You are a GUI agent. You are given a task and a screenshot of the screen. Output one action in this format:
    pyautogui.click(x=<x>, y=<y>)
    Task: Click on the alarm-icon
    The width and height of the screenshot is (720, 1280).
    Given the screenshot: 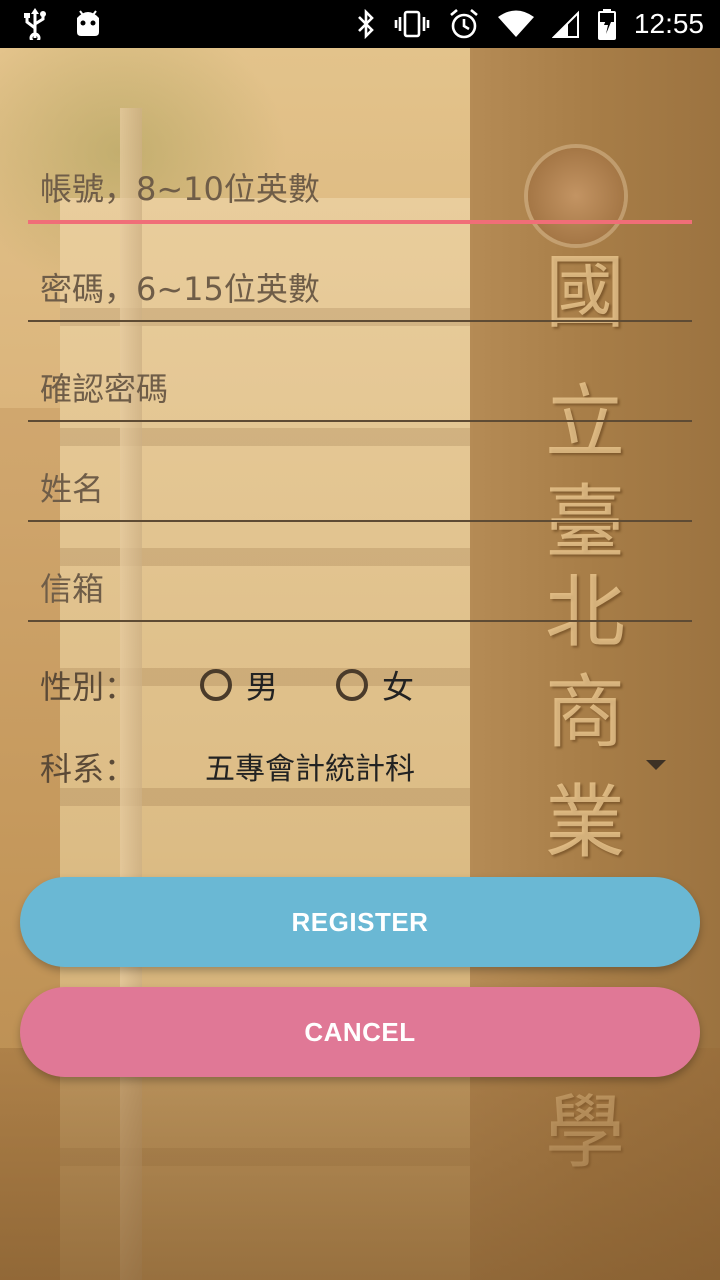 What is the action you would take?
    pyautogui.click(x=464, y=24)
    